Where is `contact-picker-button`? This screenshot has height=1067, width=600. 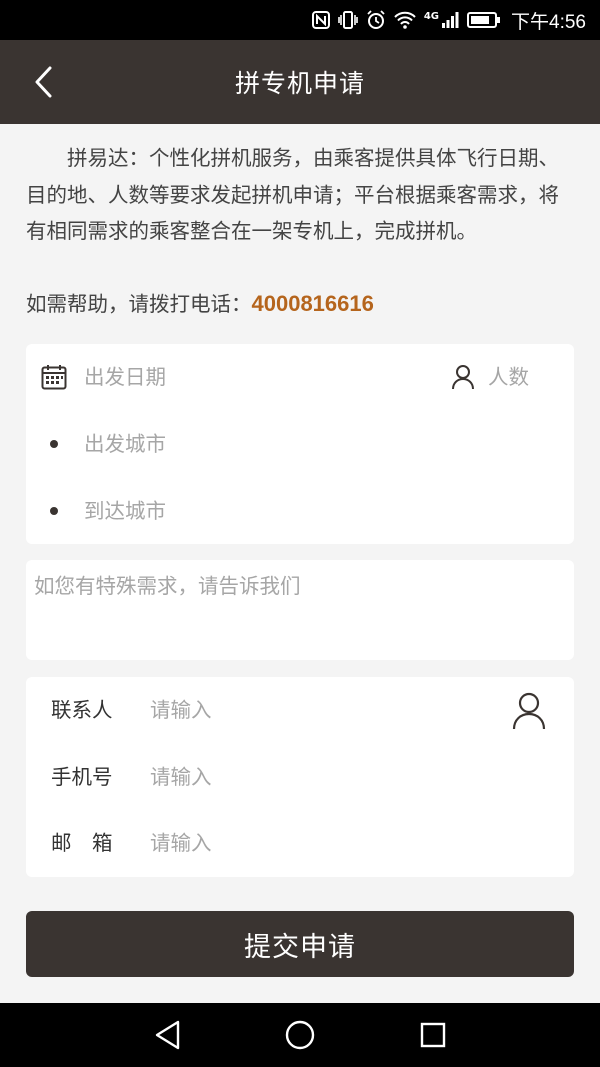
contact-picker-button is located at coordinates (529, 711).